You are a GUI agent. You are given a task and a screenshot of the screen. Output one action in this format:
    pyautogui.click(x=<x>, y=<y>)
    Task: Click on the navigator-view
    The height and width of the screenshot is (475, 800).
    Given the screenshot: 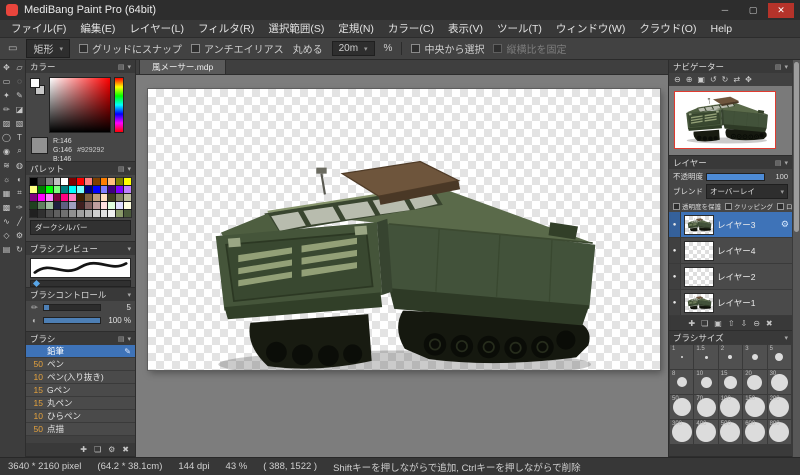 What is the action you would take?
    pyautogui.click(x=730, y=120)
    